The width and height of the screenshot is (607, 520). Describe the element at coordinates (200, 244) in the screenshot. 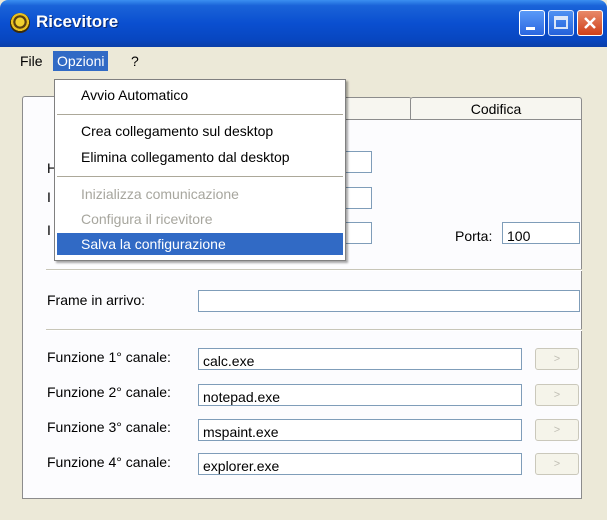

I see `menu-item-salva-configurazione: Salva la configurazione` at that location.